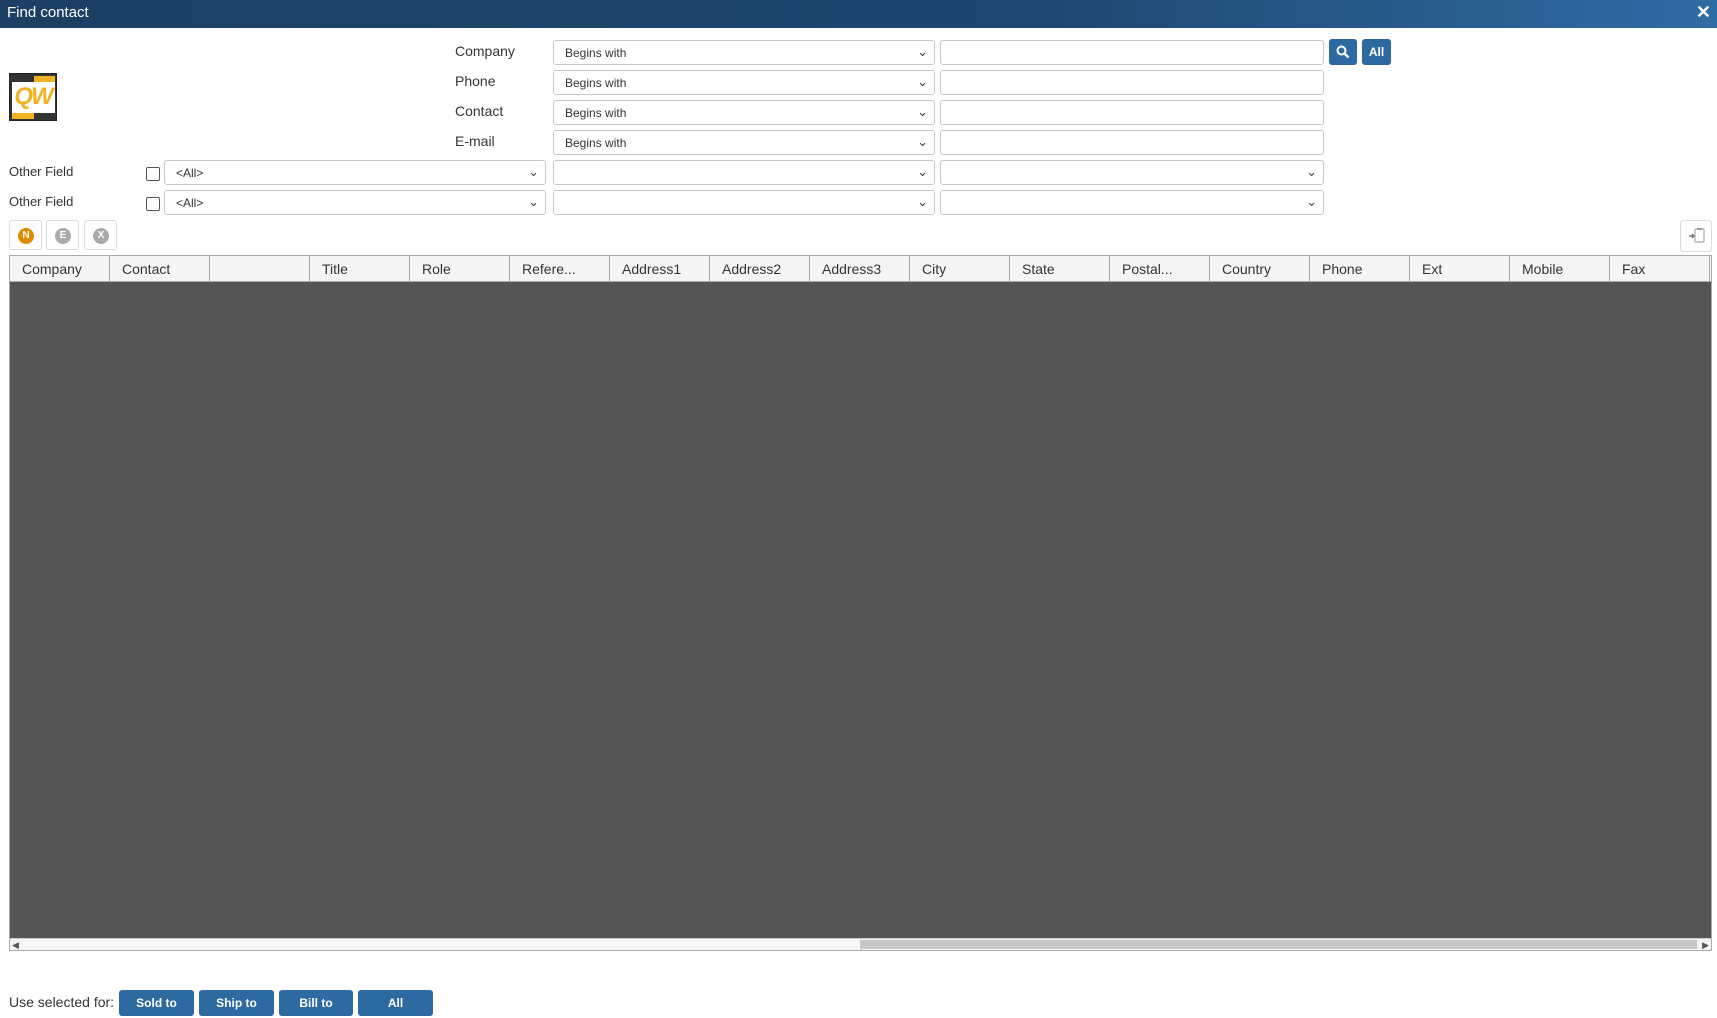 The height and width of the screenshot is (1018, 1717). What do you see at coordinates (1132, 52) in the screenshot?
I see `company-input` at bounding box center [1132, 52].